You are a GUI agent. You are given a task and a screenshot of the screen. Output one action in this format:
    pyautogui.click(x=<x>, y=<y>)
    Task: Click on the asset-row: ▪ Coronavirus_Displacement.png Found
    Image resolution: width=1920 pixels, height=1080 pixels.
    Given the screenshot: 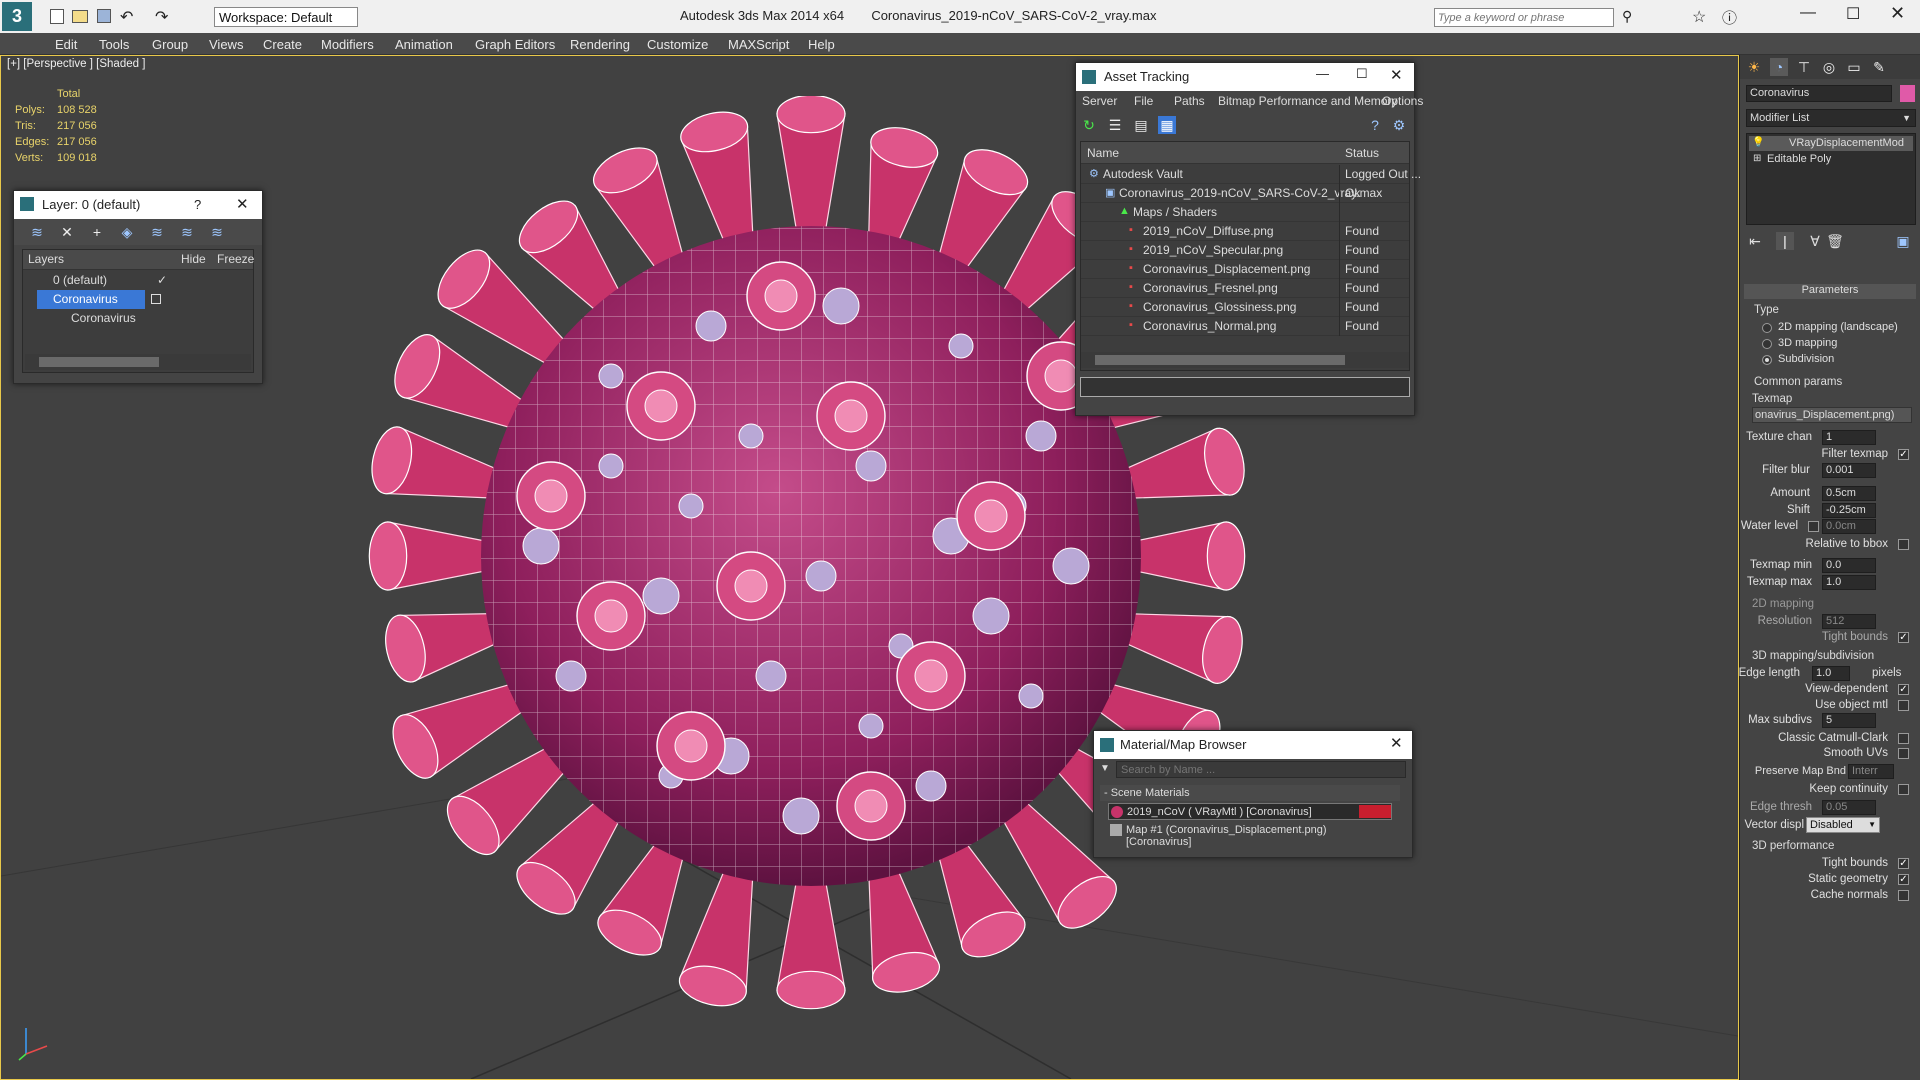 What is the action you would take?
    pyautogui.click(x=1245, y=269)
    